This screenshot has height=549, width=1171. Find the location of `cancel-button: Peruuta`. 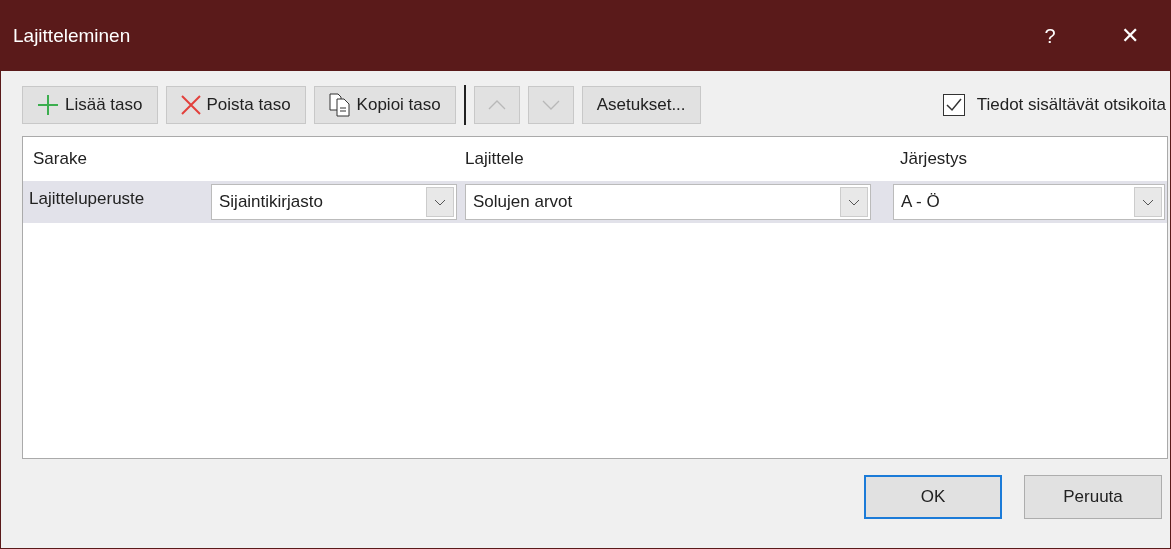

cancel-button: Peruuta is located at coordinates (1093, 497).